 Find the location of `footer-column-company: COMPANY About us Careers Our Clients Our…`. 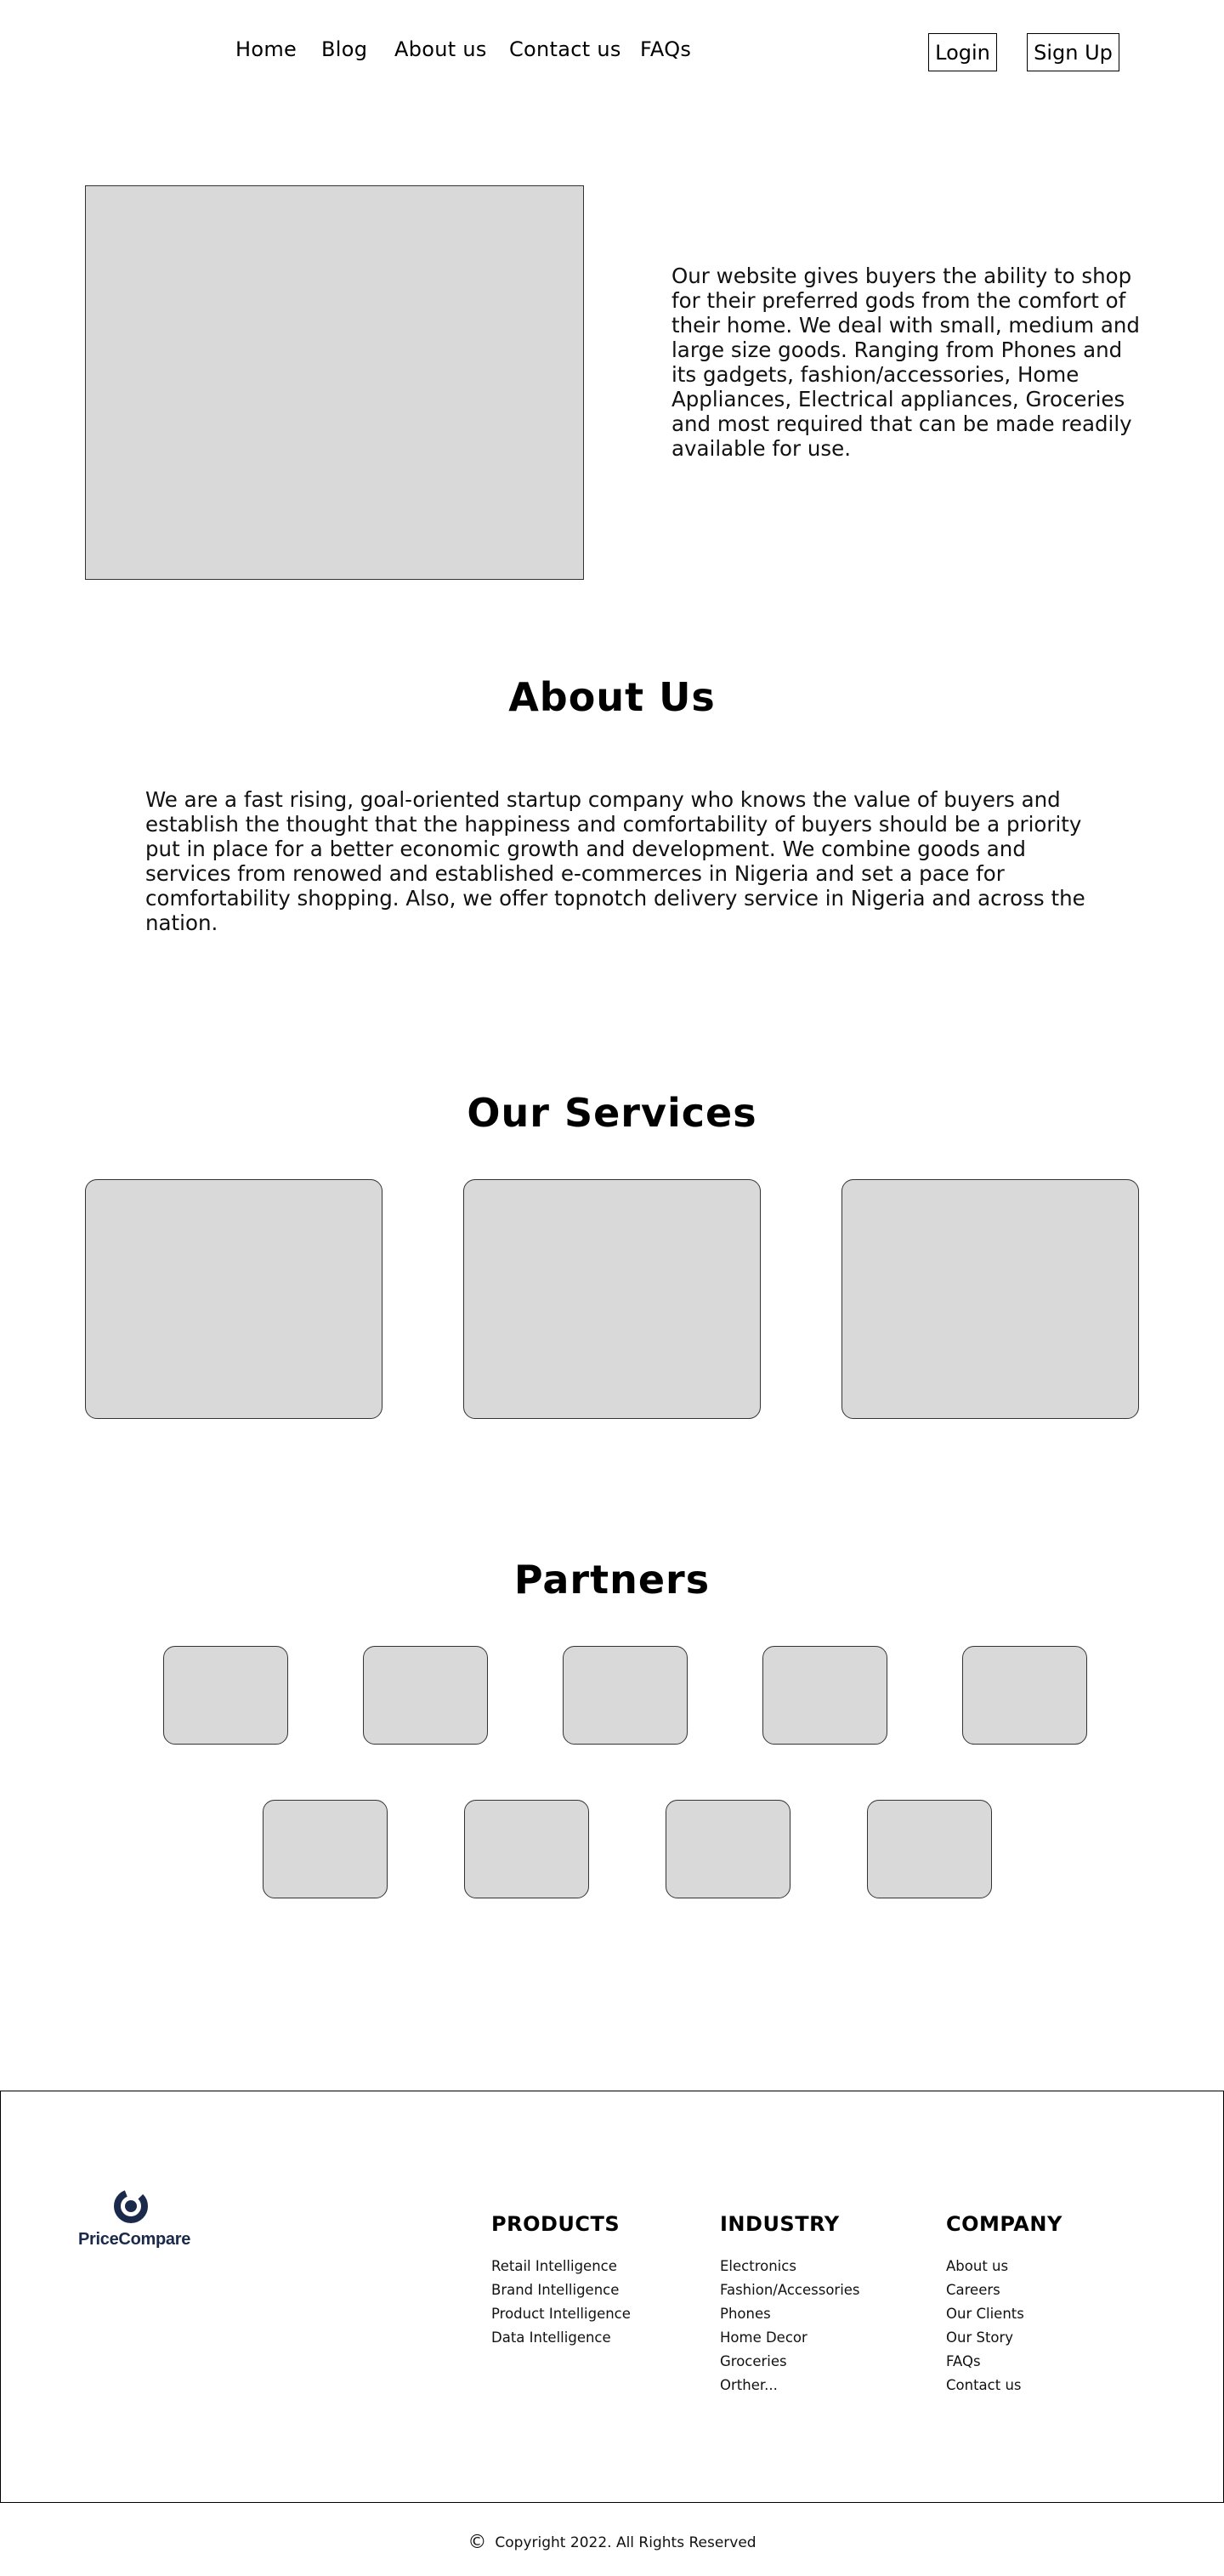

footer-column-company: COMPANY About us Careers Our Clients Our… is located at coordinates (1004, 2305).